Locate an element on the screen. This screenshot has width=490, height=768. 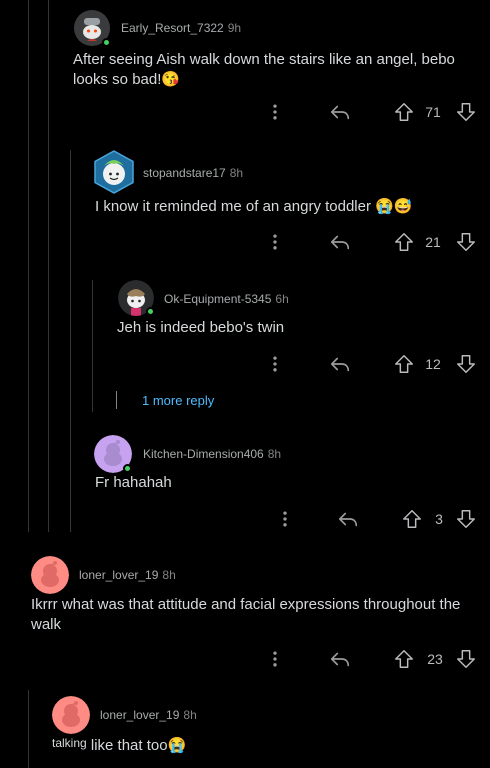
vote-count: 23 is located at coordinates (435, 659).